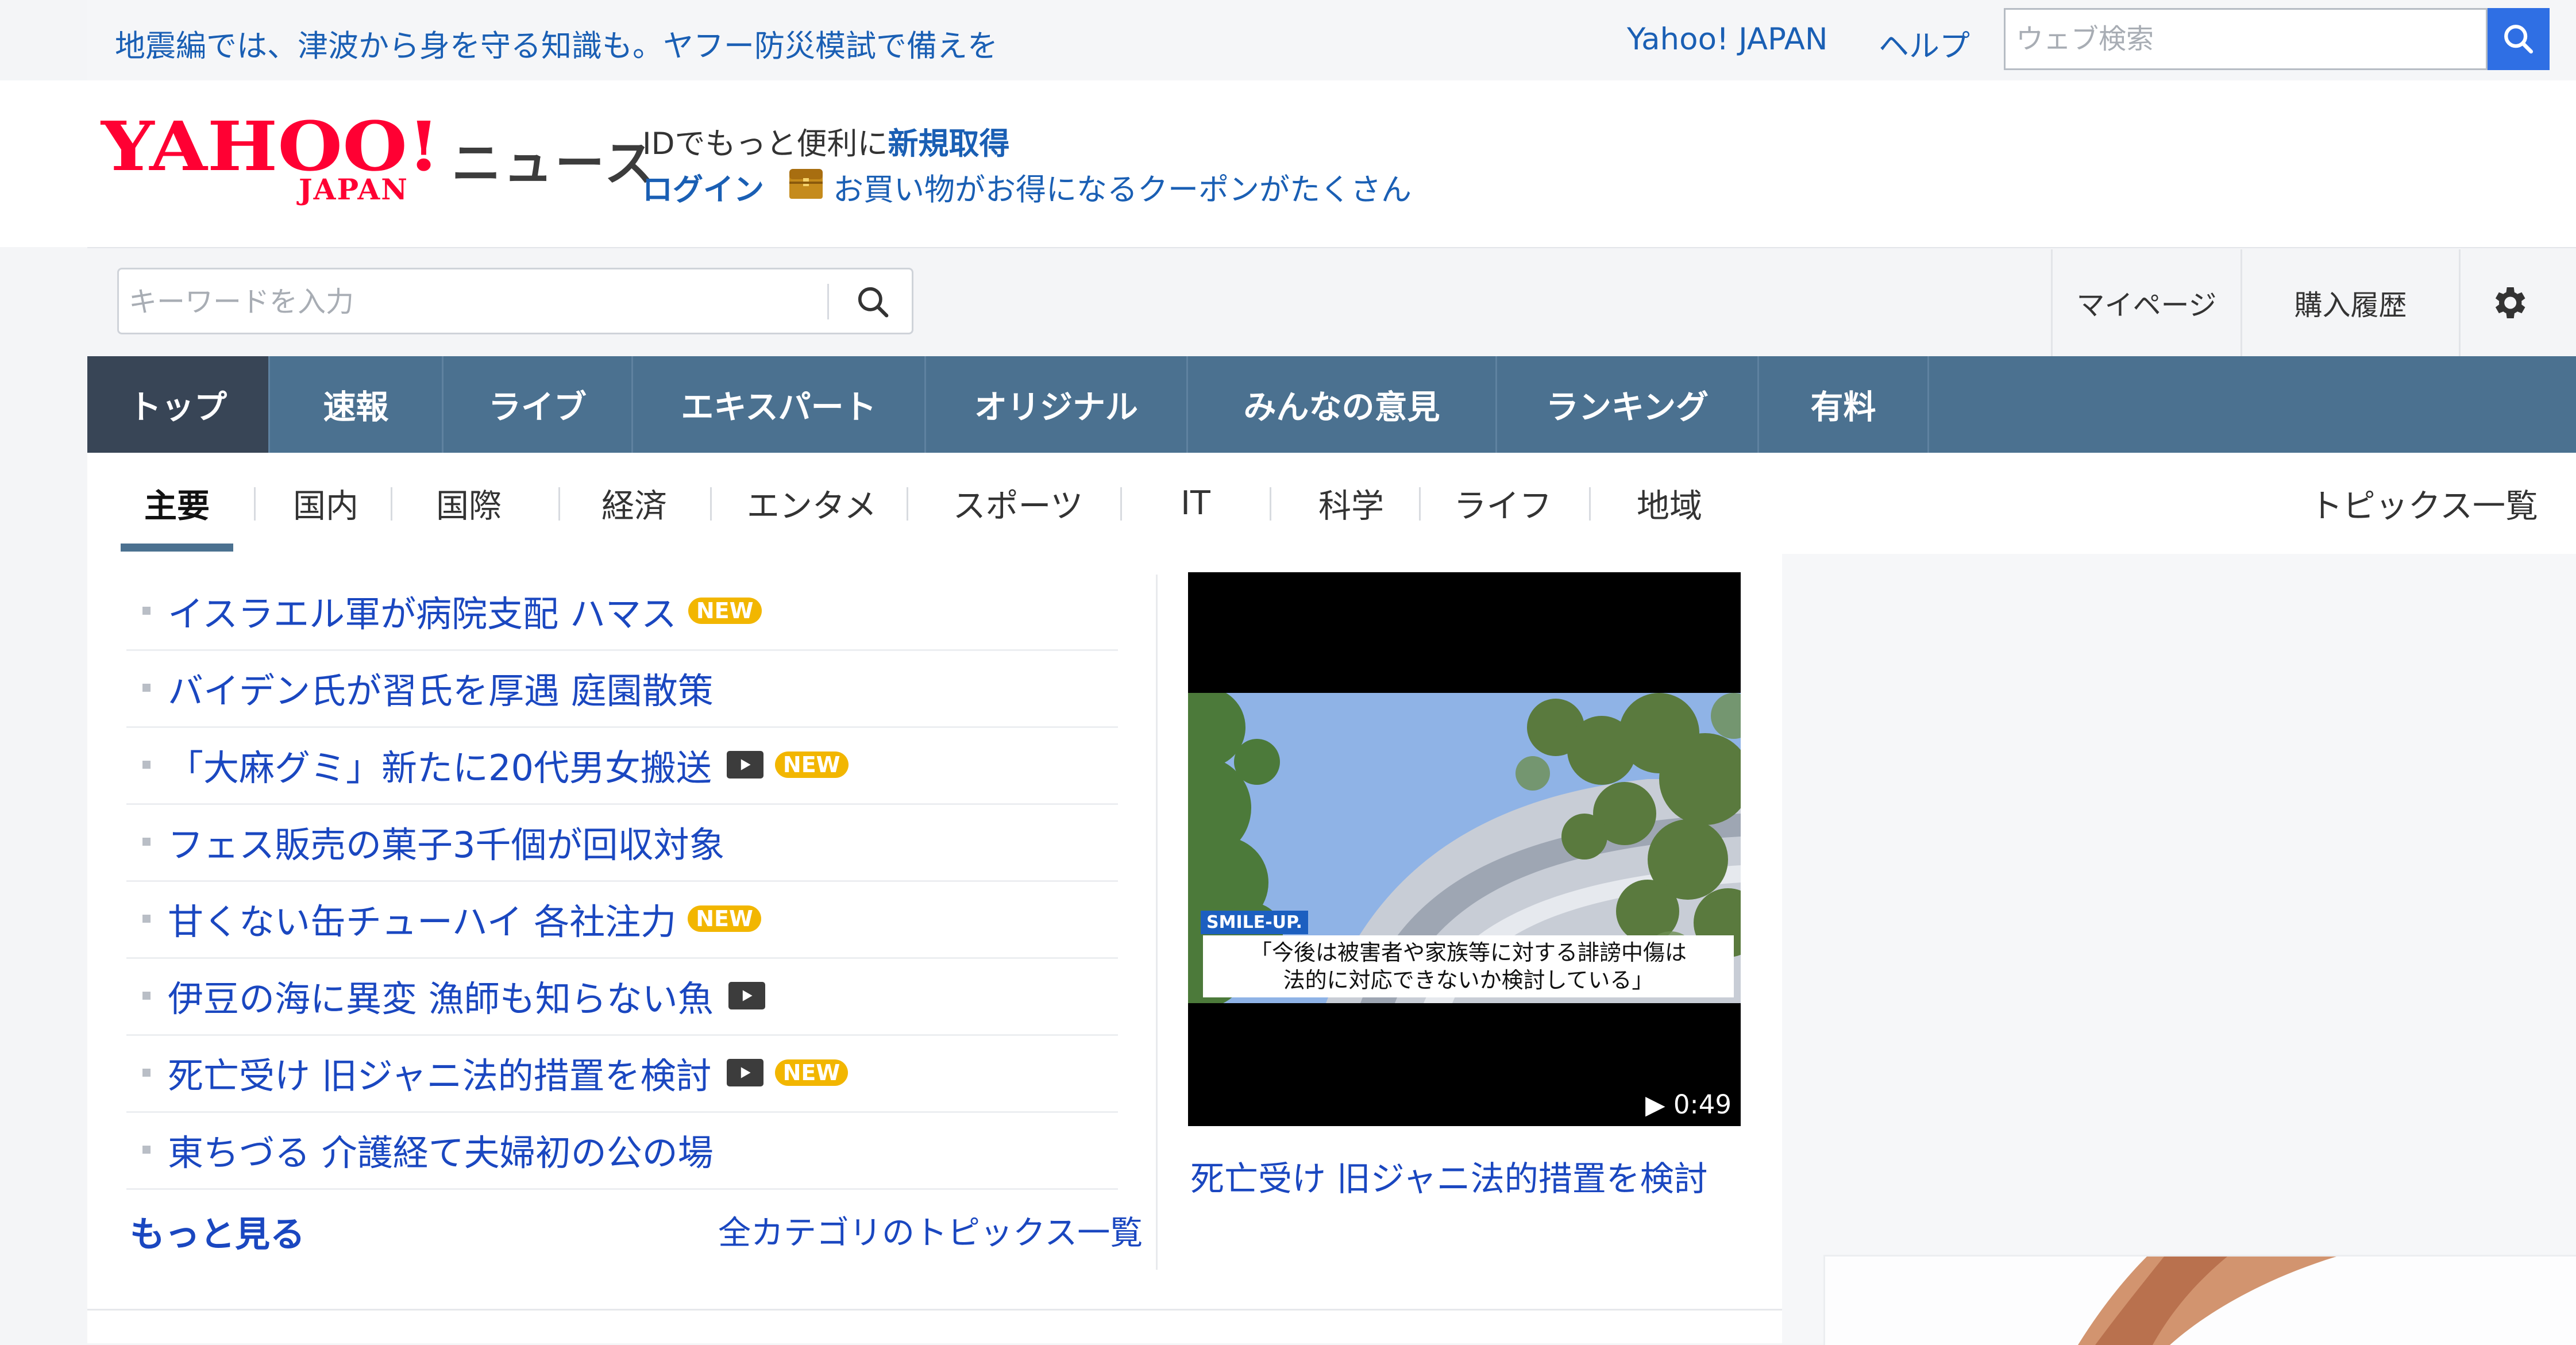 The image size is (2576, 1345). Describe the element at coordinates (1468, 980) in the screenshot. I see `video-caption-line: 法的に対応できないか検討している」` at that location.